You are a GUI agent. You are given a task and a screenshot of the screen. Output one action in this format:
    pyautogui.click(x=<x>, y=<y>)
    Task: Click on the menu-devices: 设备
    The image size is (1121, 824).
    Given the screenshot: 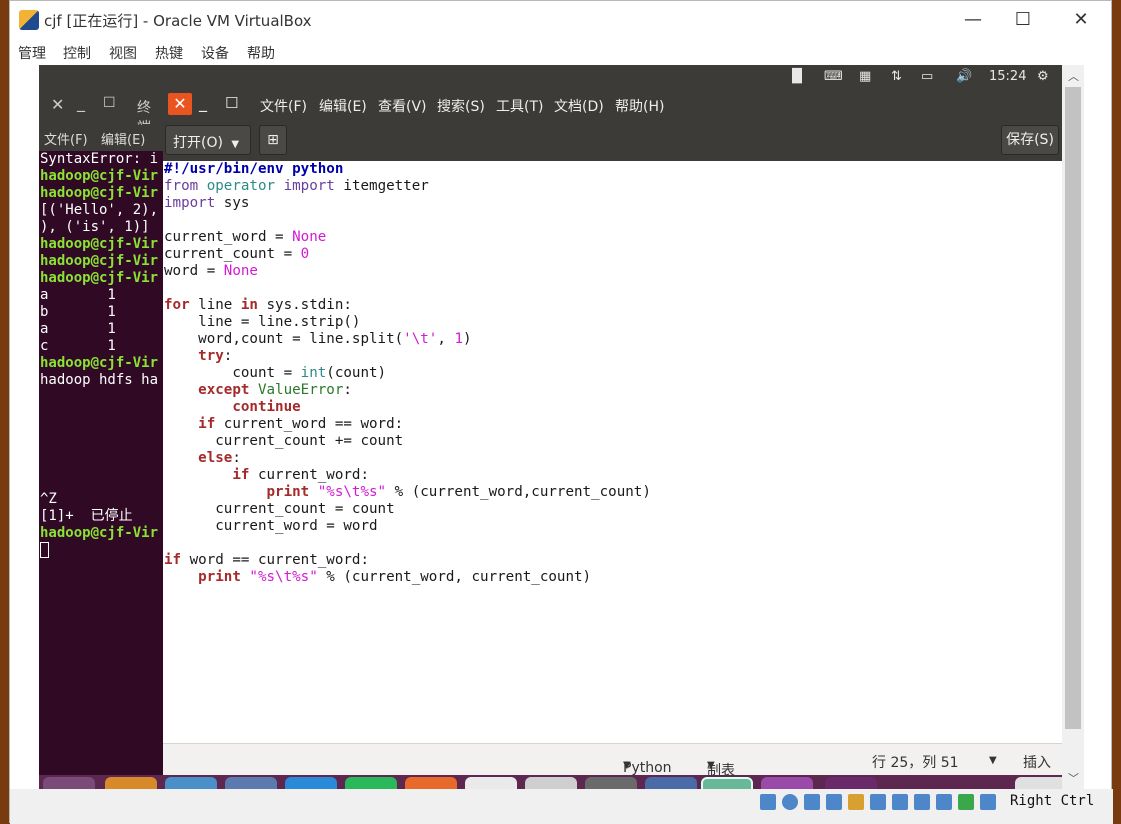 What is the action you would take?
    pyautogui.click(x=215, y=53)
    